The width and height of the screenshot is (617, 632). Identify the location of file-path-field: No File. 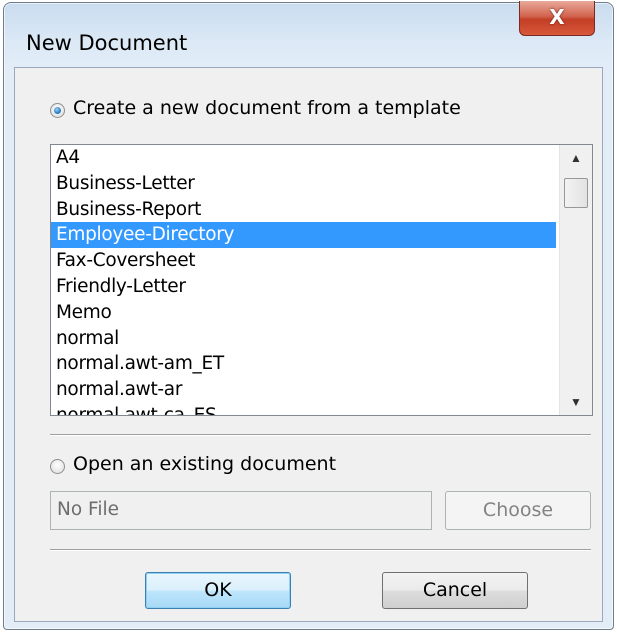
(241, 510).